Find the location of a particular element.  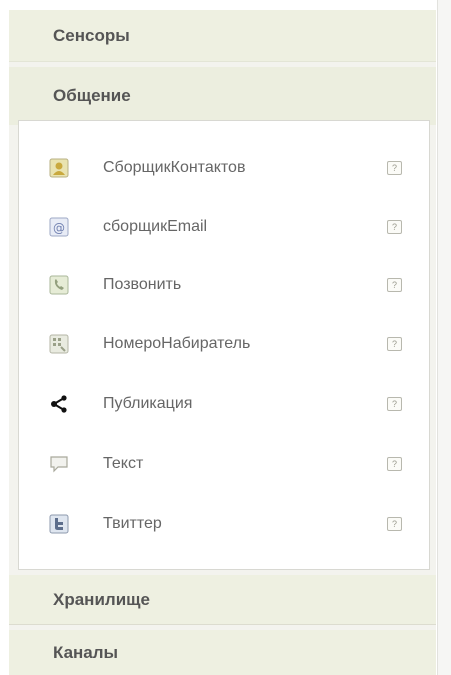

component-label: Твиттер is located at coordinates (132, 523).